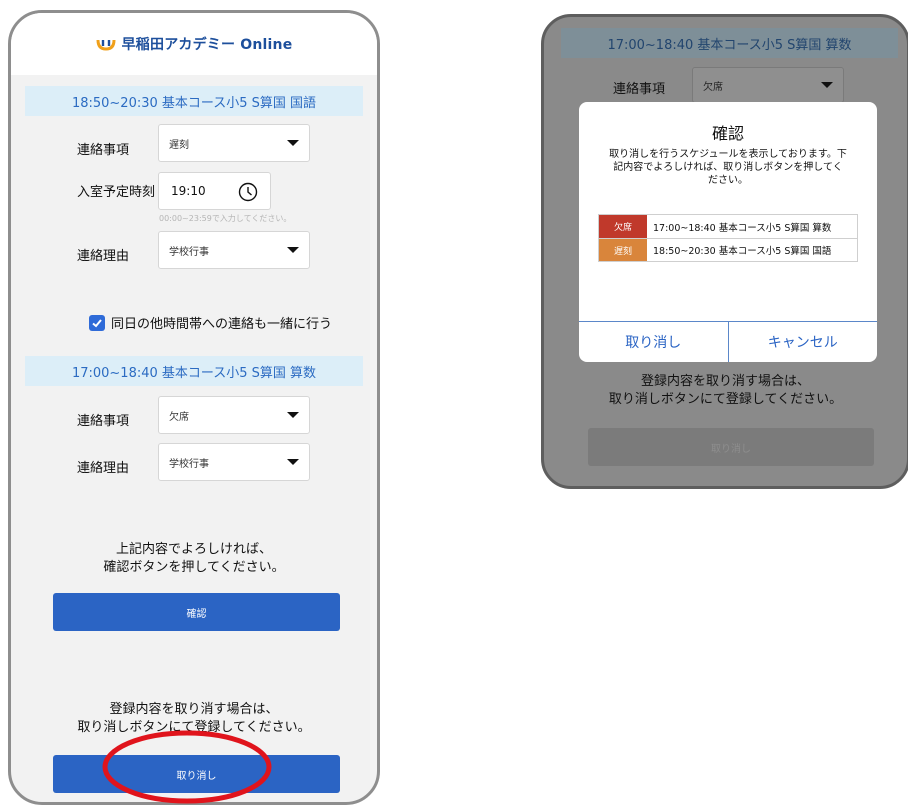  I want to click on clock-icon, so click(248, 192).